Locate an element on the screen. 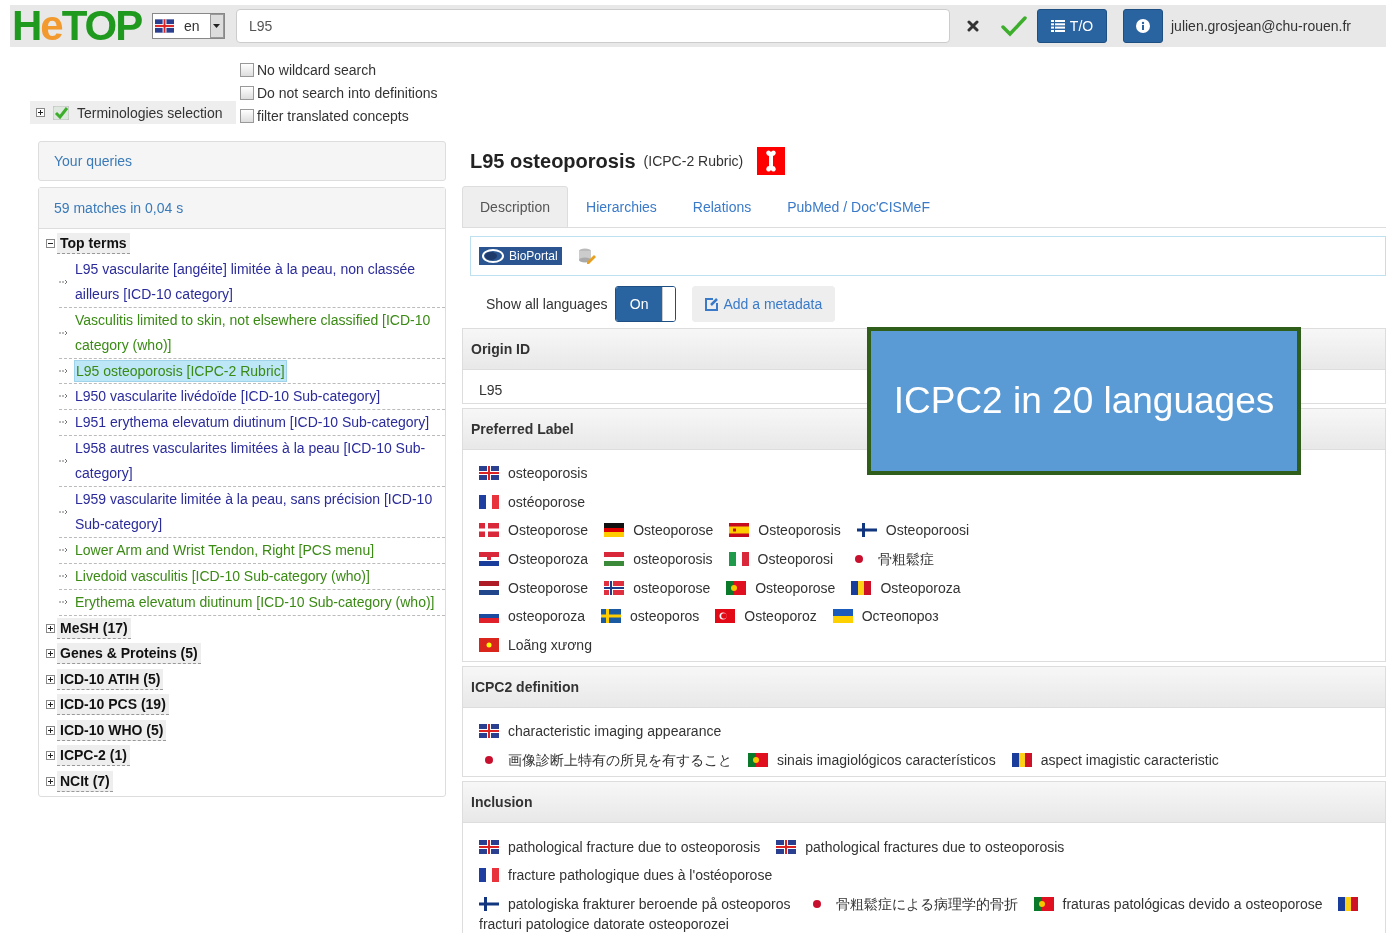 The height and width of the screenshot is (933, 1386). tab: Description is located at coordinates (515, 207).